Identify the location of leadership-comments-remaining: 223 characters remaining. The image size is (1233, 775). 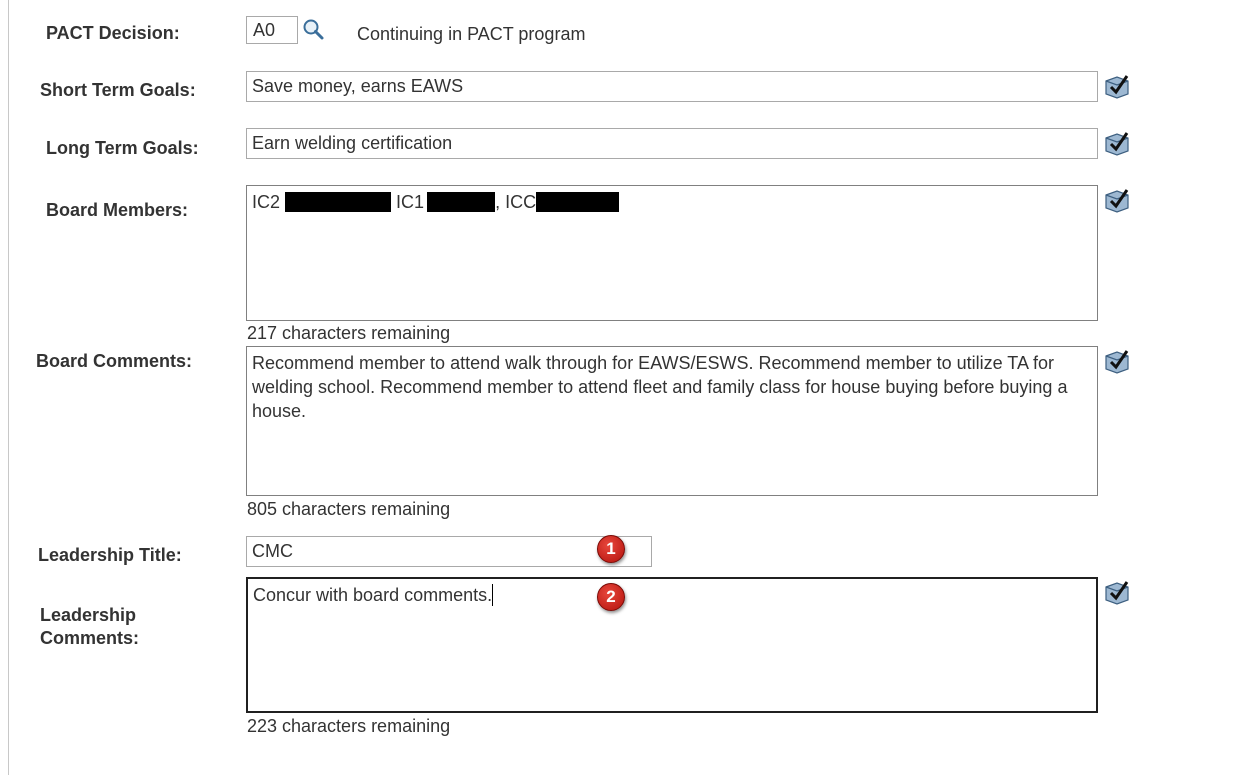
(349, 726).